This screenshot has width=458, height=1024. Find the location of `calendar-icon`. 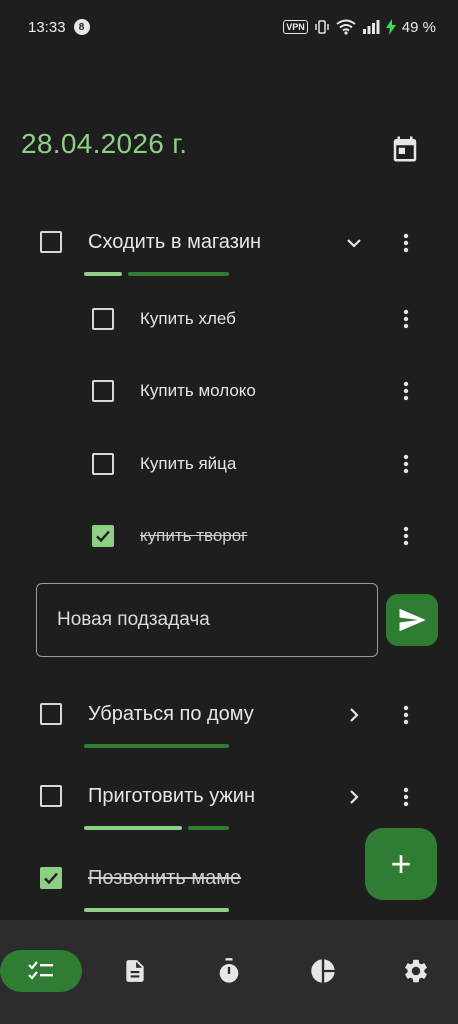

calendar-icon is located at coordinates (405, 149).